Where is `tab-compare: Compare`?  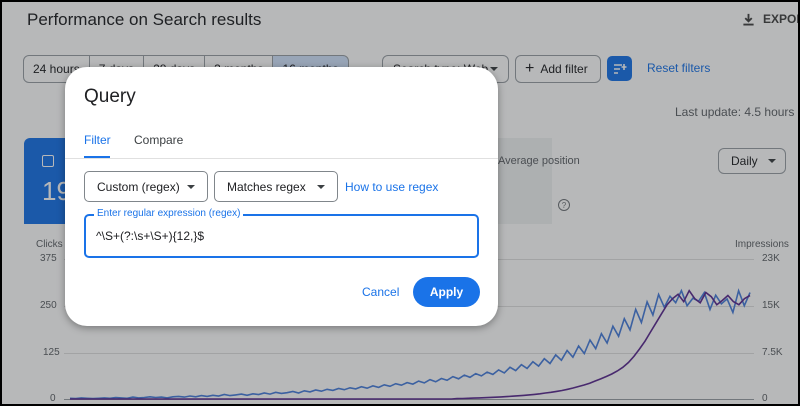 tab-compare: Compare is located at coordinates (158, 140).